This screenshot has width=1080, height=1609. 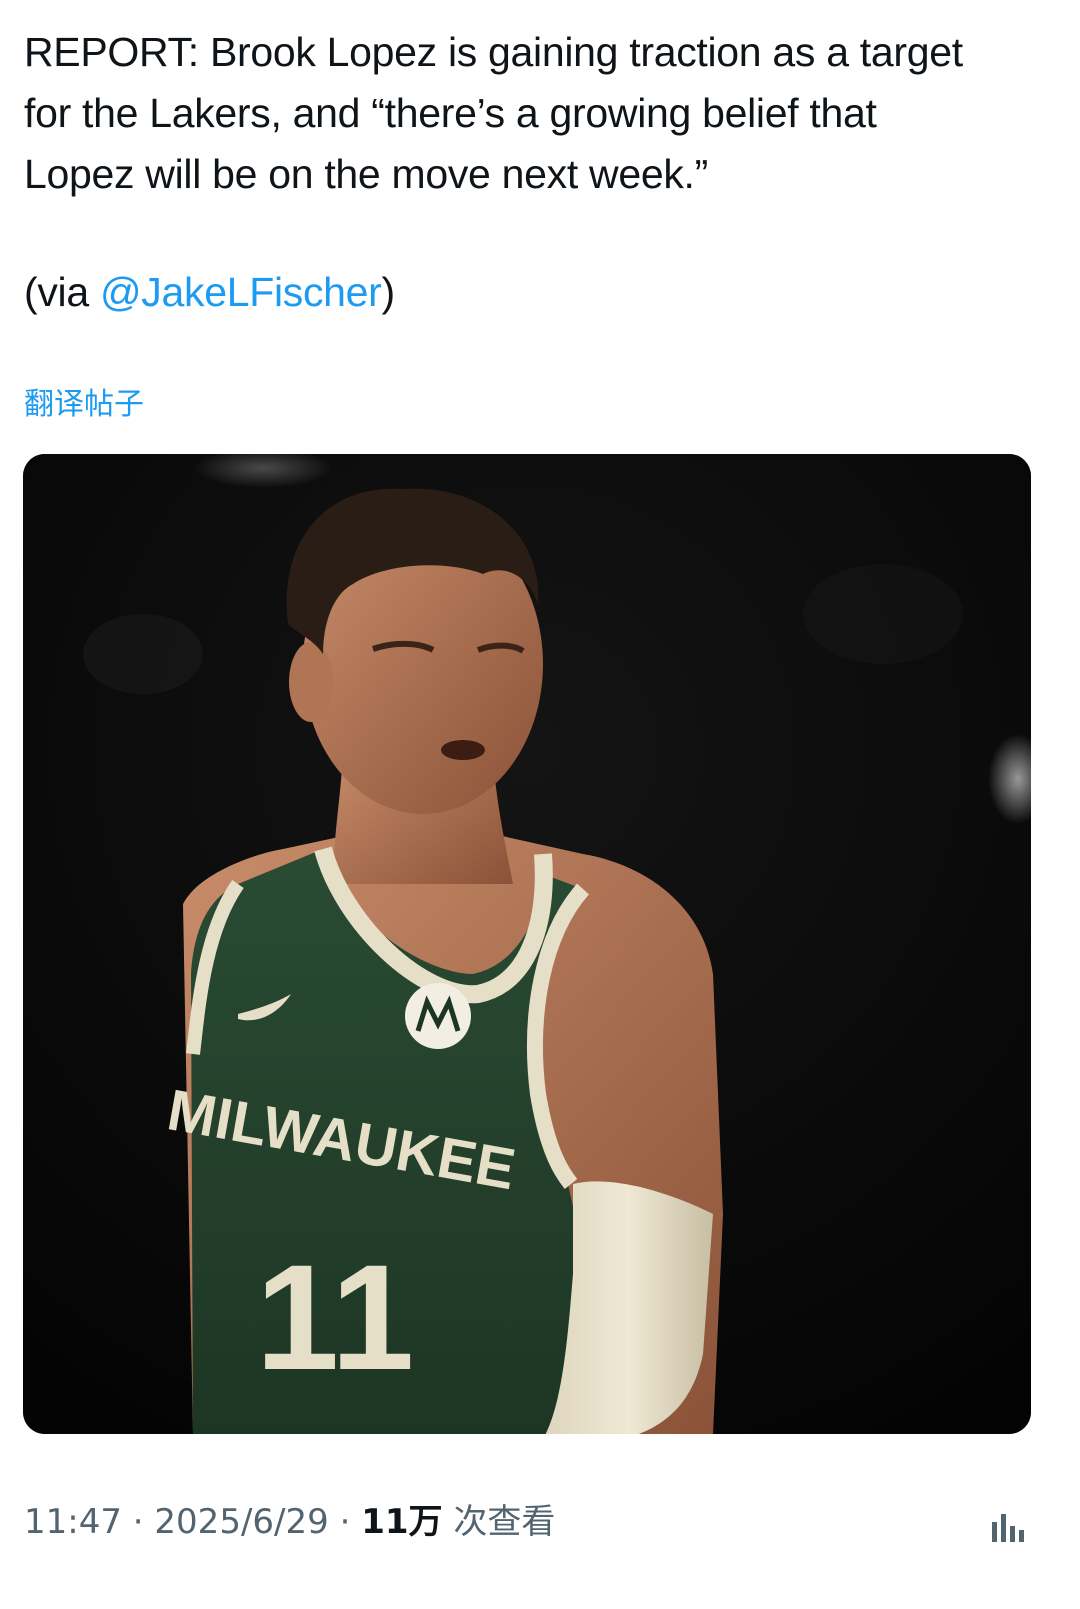 I want to click on views-label: 次查看, so click(x=499, y=1522).